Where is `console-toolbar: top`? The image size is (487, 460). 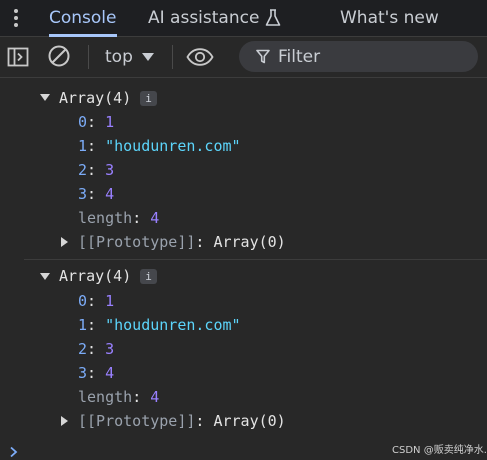
console-toolbar: top is located at coordinates (243, 57).